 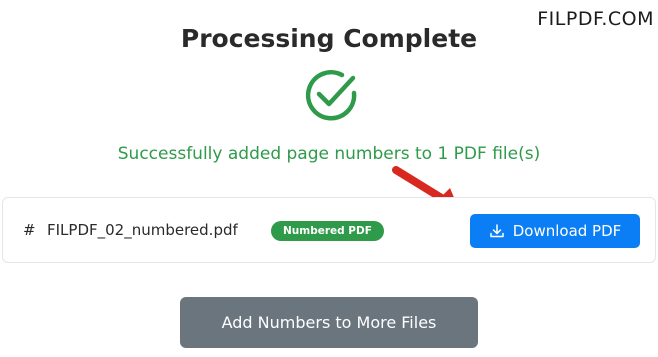 I want to click on file-hash-icon: #, so click(x=29, y=230).